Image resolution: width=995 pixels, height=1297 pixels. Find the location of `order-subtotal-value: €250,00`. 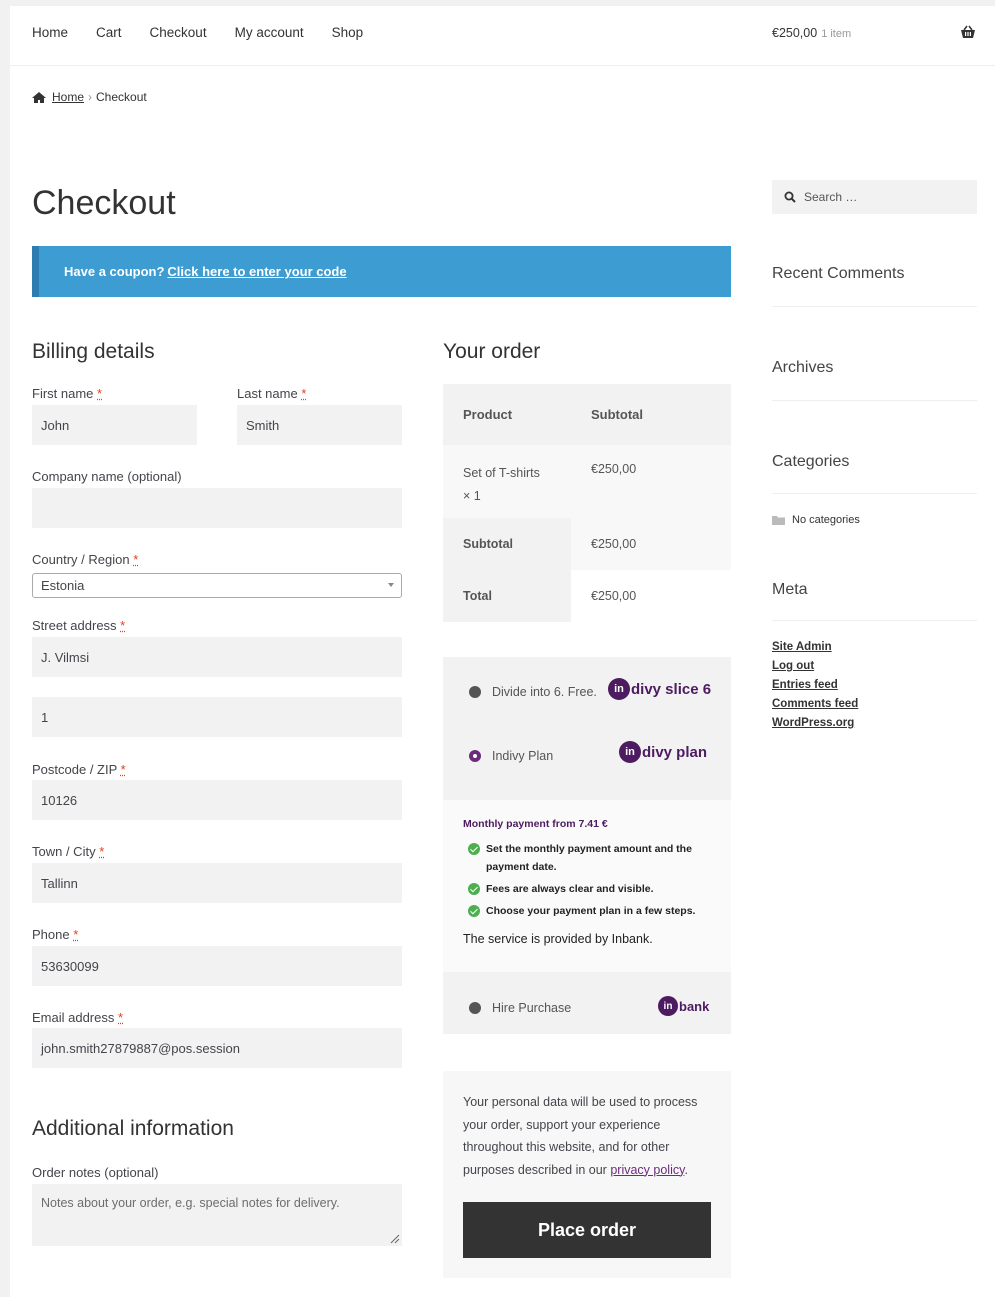

order-subtotal-value: €250,00 is located at coordinates (651, 544).